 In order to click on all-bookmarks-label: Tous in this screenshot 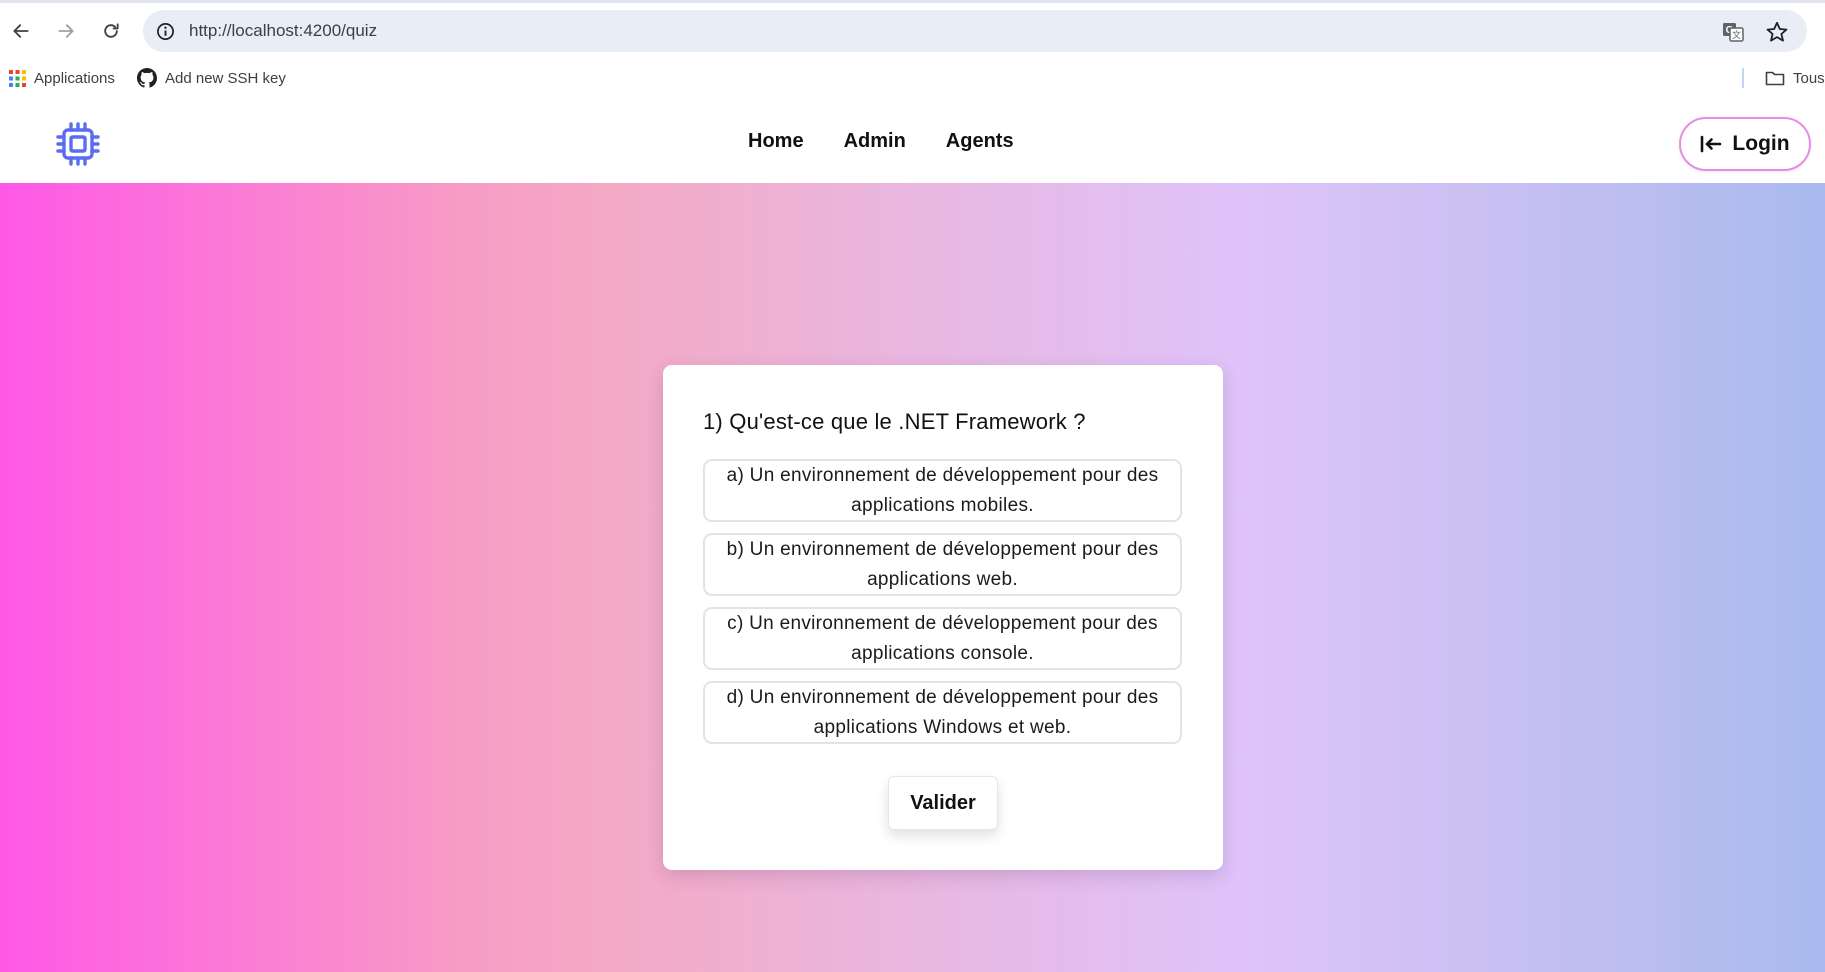, I will do `click(1809, 78)`.